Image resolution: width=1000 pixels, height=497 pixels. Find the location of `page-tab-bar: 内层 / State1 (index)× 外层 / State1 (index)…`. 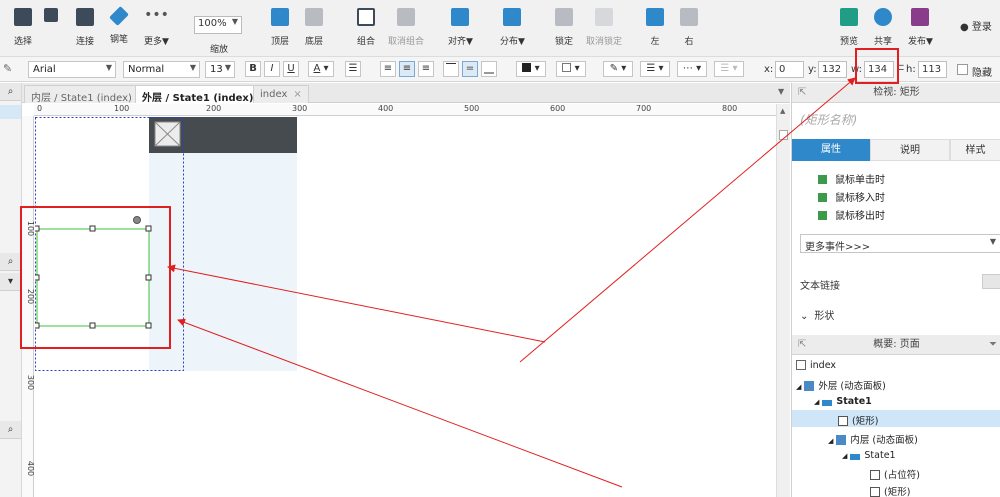

page-tab-bar: 内层 / State1 (index)× 外层 / State1 (index)… is located at coordinates (406, 93).